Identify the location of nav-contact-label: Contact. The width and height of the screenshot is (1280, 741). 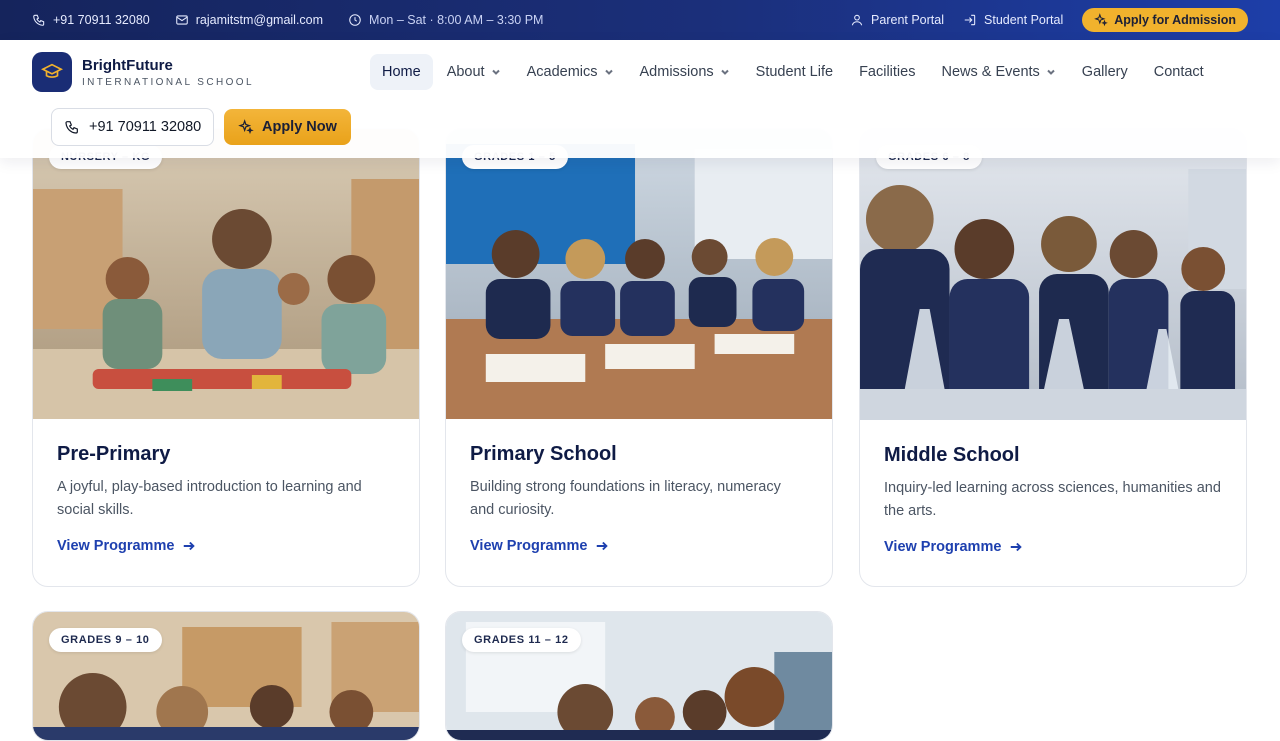
(1178, 72).